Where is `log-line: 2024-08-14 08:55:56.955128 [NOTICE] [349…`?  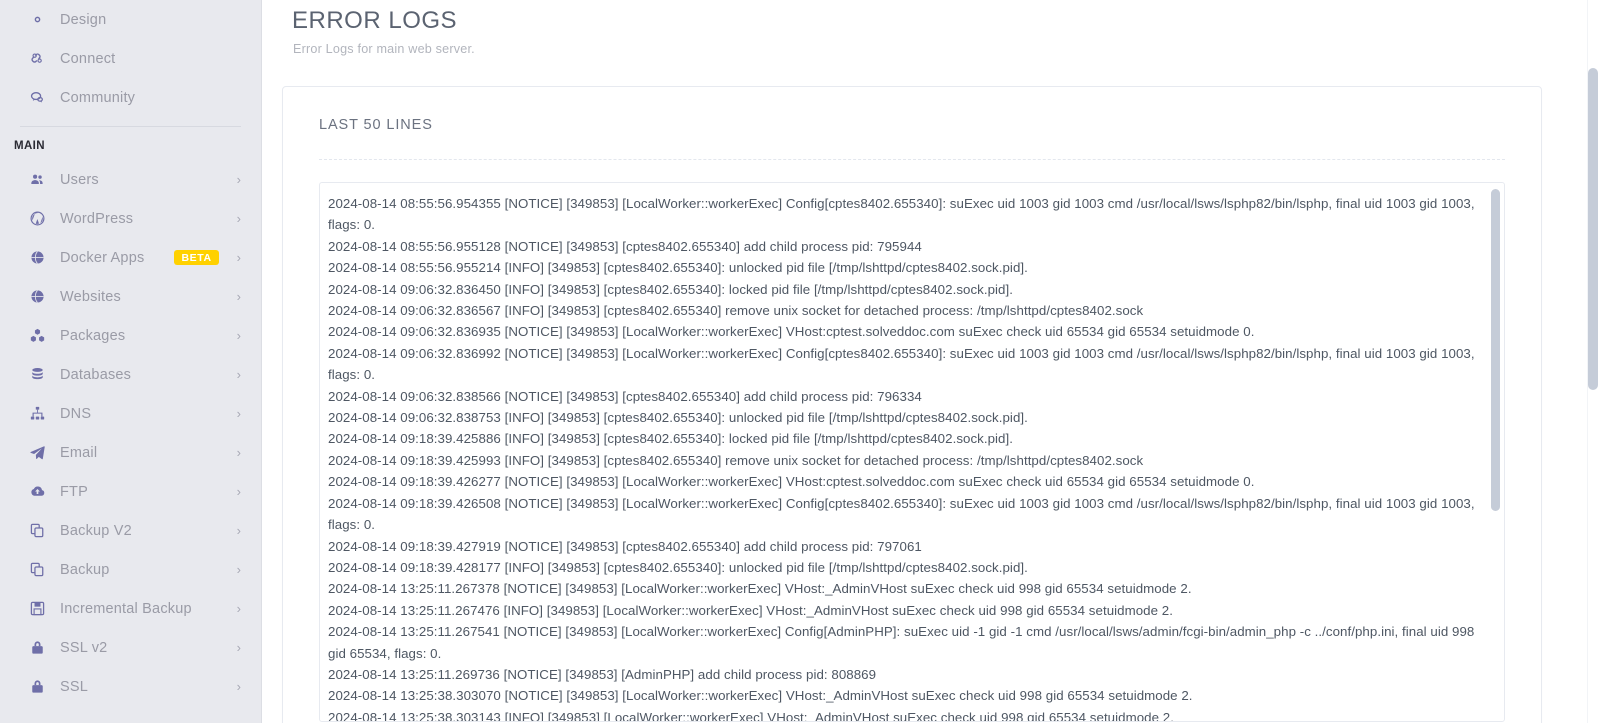
log-line: 2024-08-14 08:55:56.955128 [NOTICE] [349… is located at coordinates (625, 246).